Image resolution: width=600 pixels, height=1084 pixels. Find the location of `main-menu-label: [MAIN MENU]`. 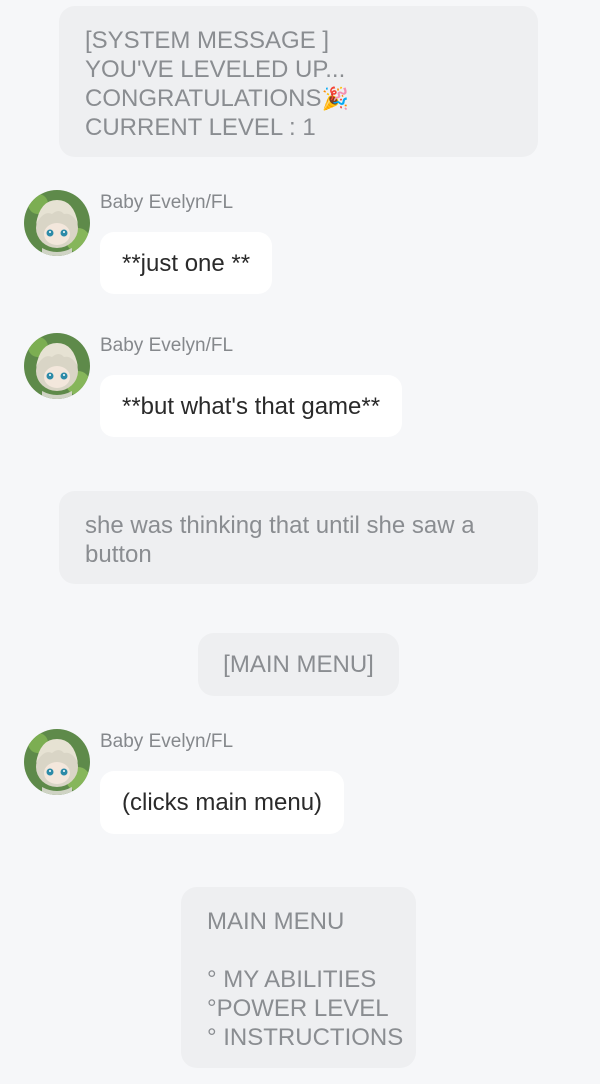

main-menu-label: [MAIN MENU] is located at coordinates (298, 664).